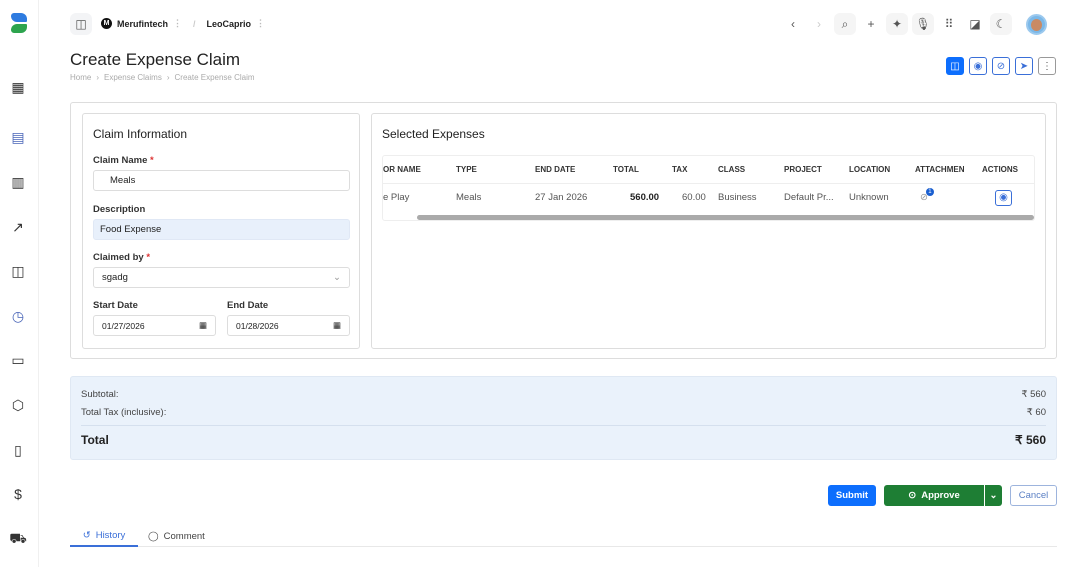  What do you see at coordinates (119, 209) in the screenshot?
I see `description-label: Description` at bounding box center [119, 209].